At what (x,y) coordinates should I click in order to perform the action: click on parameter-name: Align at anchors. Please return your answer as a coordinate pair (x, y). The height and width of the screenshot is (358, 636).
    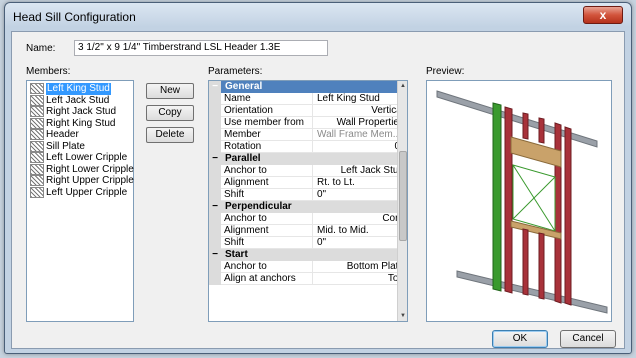
    Looking at the image, I should click on (267, 279).